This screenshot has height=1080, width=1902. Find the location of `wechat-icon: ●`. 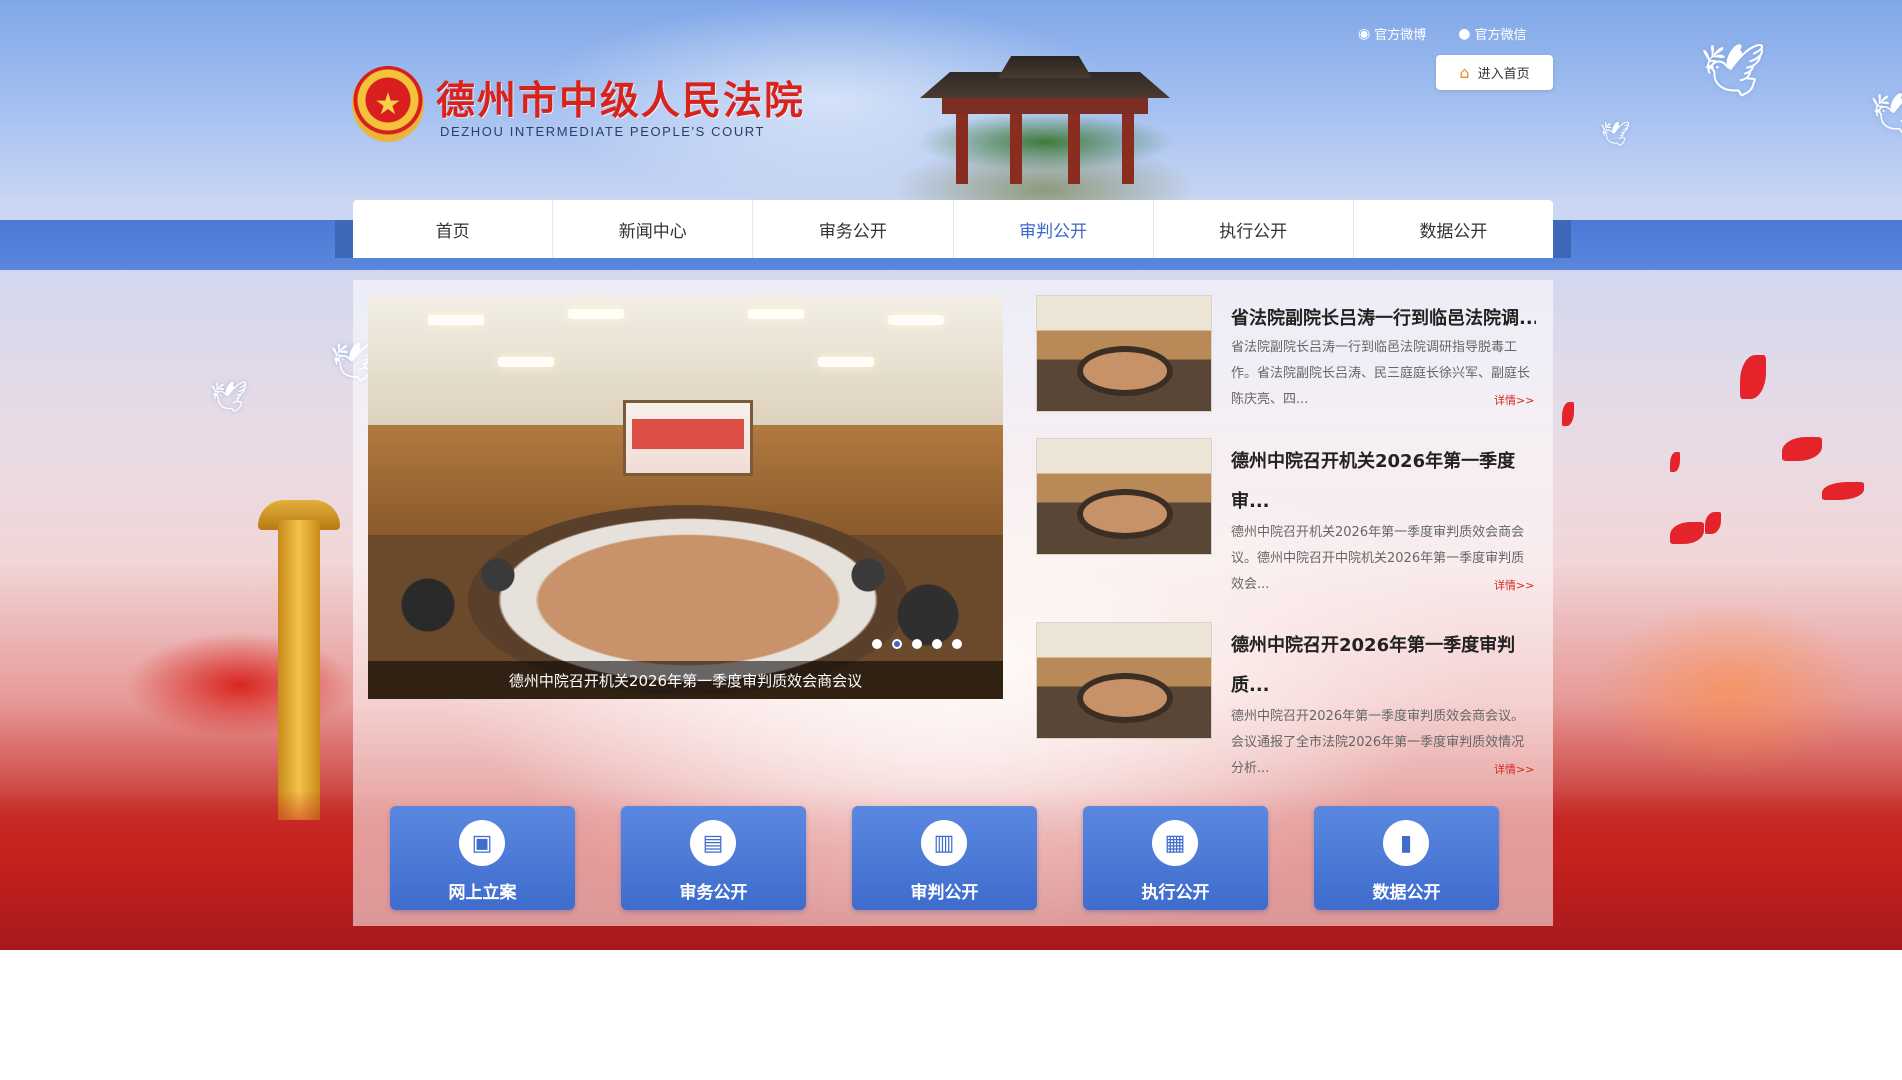

wechat-icon: ● is located at coordinates (1464, 33).